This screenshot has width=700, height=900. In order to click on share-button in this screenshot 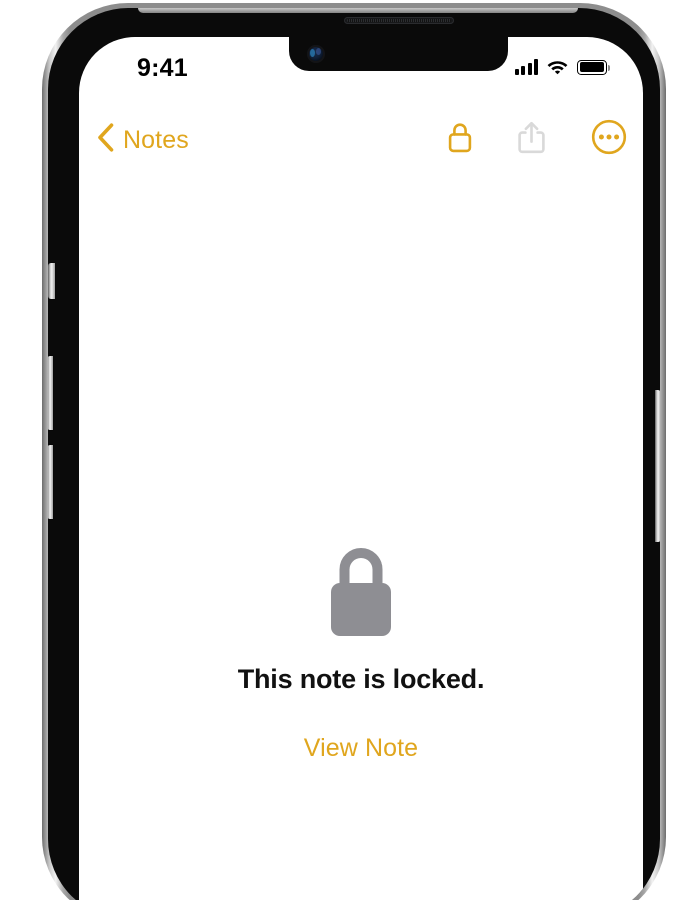, I will do `click(531, 140)`.